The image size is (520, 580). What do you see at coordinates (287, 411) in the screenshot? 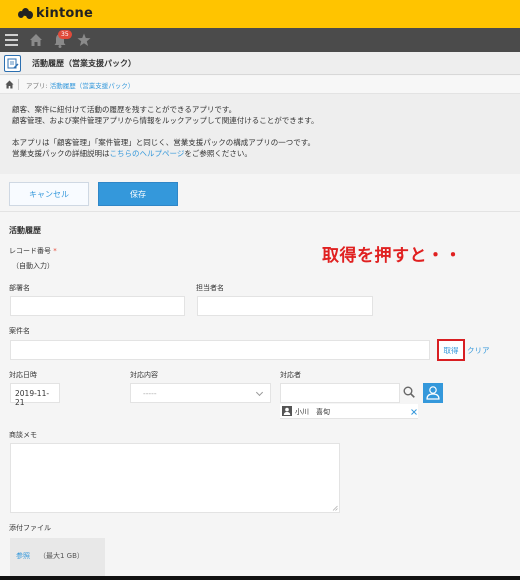
I see `user-avatar-icon` at bounding box center [287, 411].